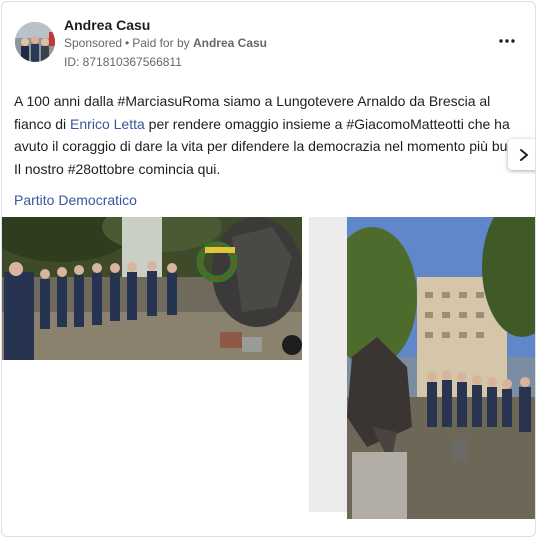 The width and height of the screenshot is (539, 541). I want to click on chevron-right-icon, so click(523, 154).